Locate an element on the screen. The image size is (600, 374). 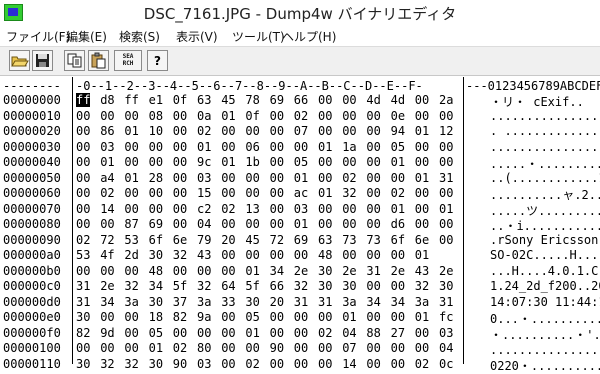
hex-byte: 43 is located at coordinates (422, 271).